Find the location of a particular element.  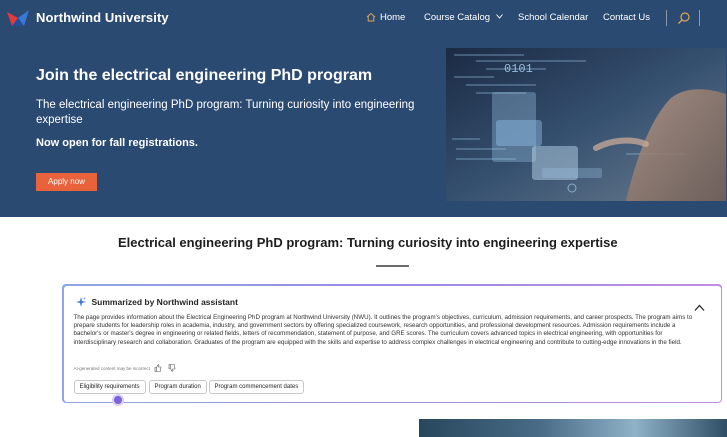

northwind-logo-icon is located at coordinates (18, 18).